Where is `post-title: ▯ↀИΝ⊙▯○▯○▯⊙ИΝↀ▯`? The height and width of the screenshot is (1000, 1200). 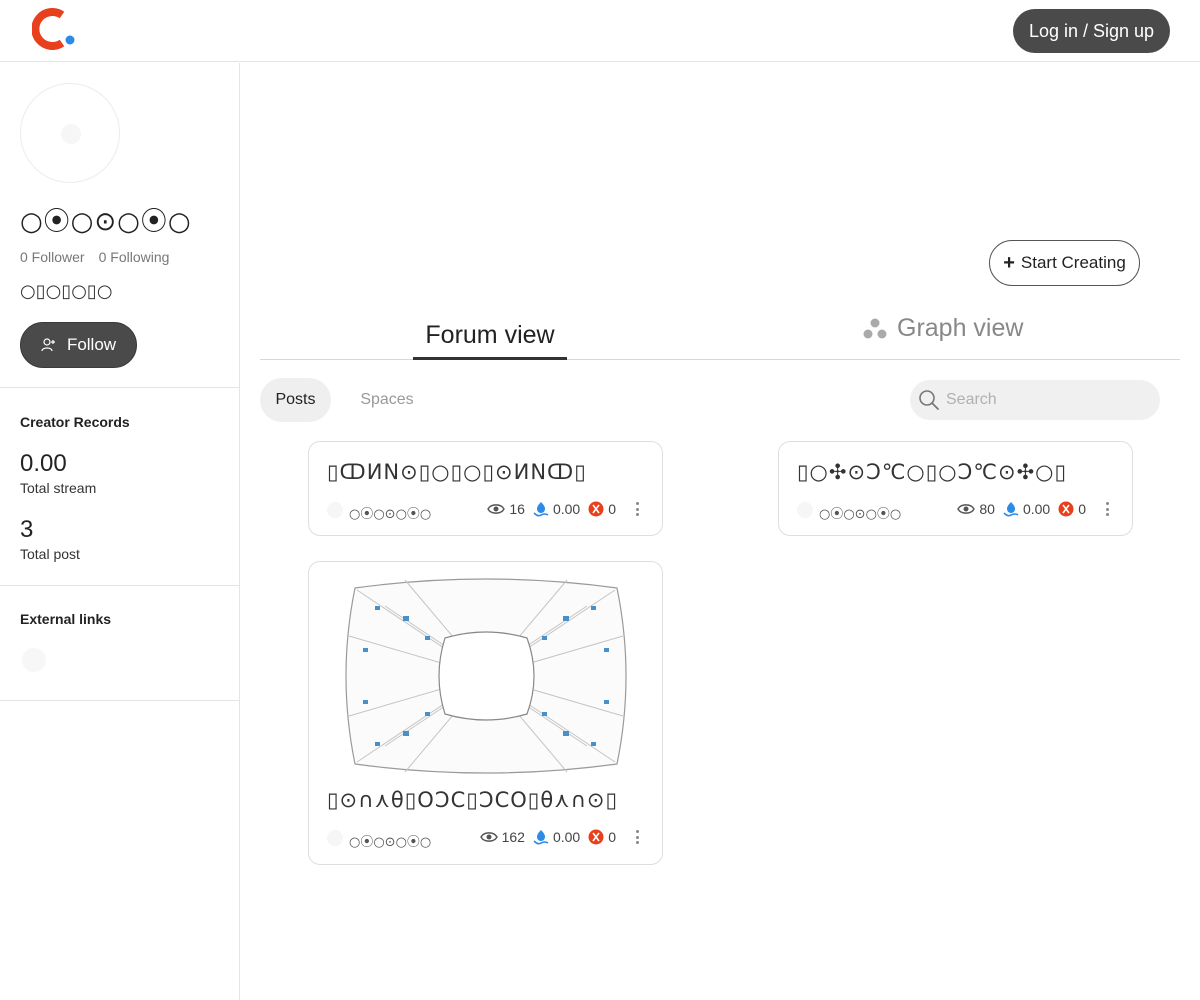 post-title: ▯ↀИΝ⊙▯○▯○▯⊙ИΝↀ▯ is located at coordinates (457, 472).